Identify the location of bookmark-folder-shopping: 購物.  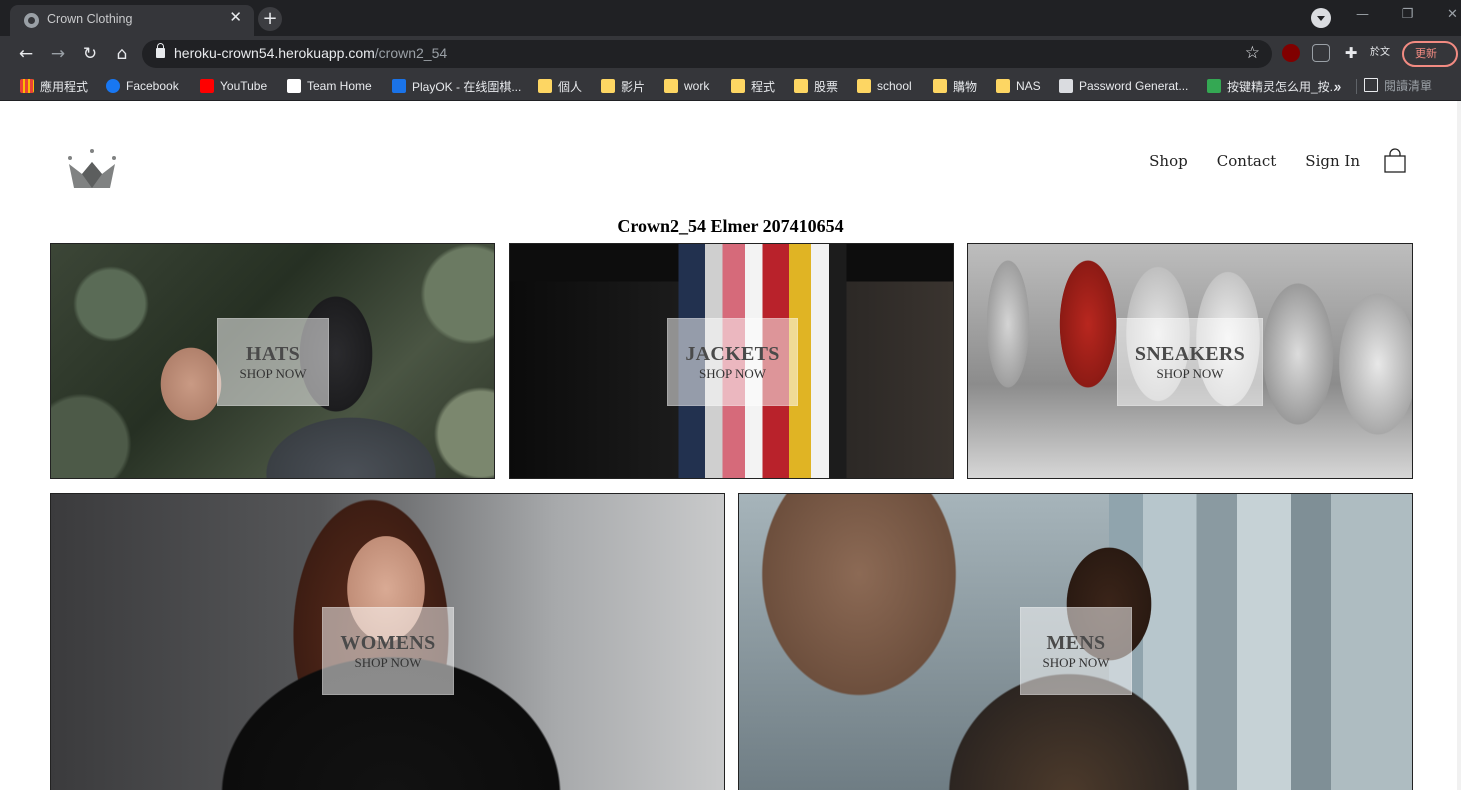
(955, 86).